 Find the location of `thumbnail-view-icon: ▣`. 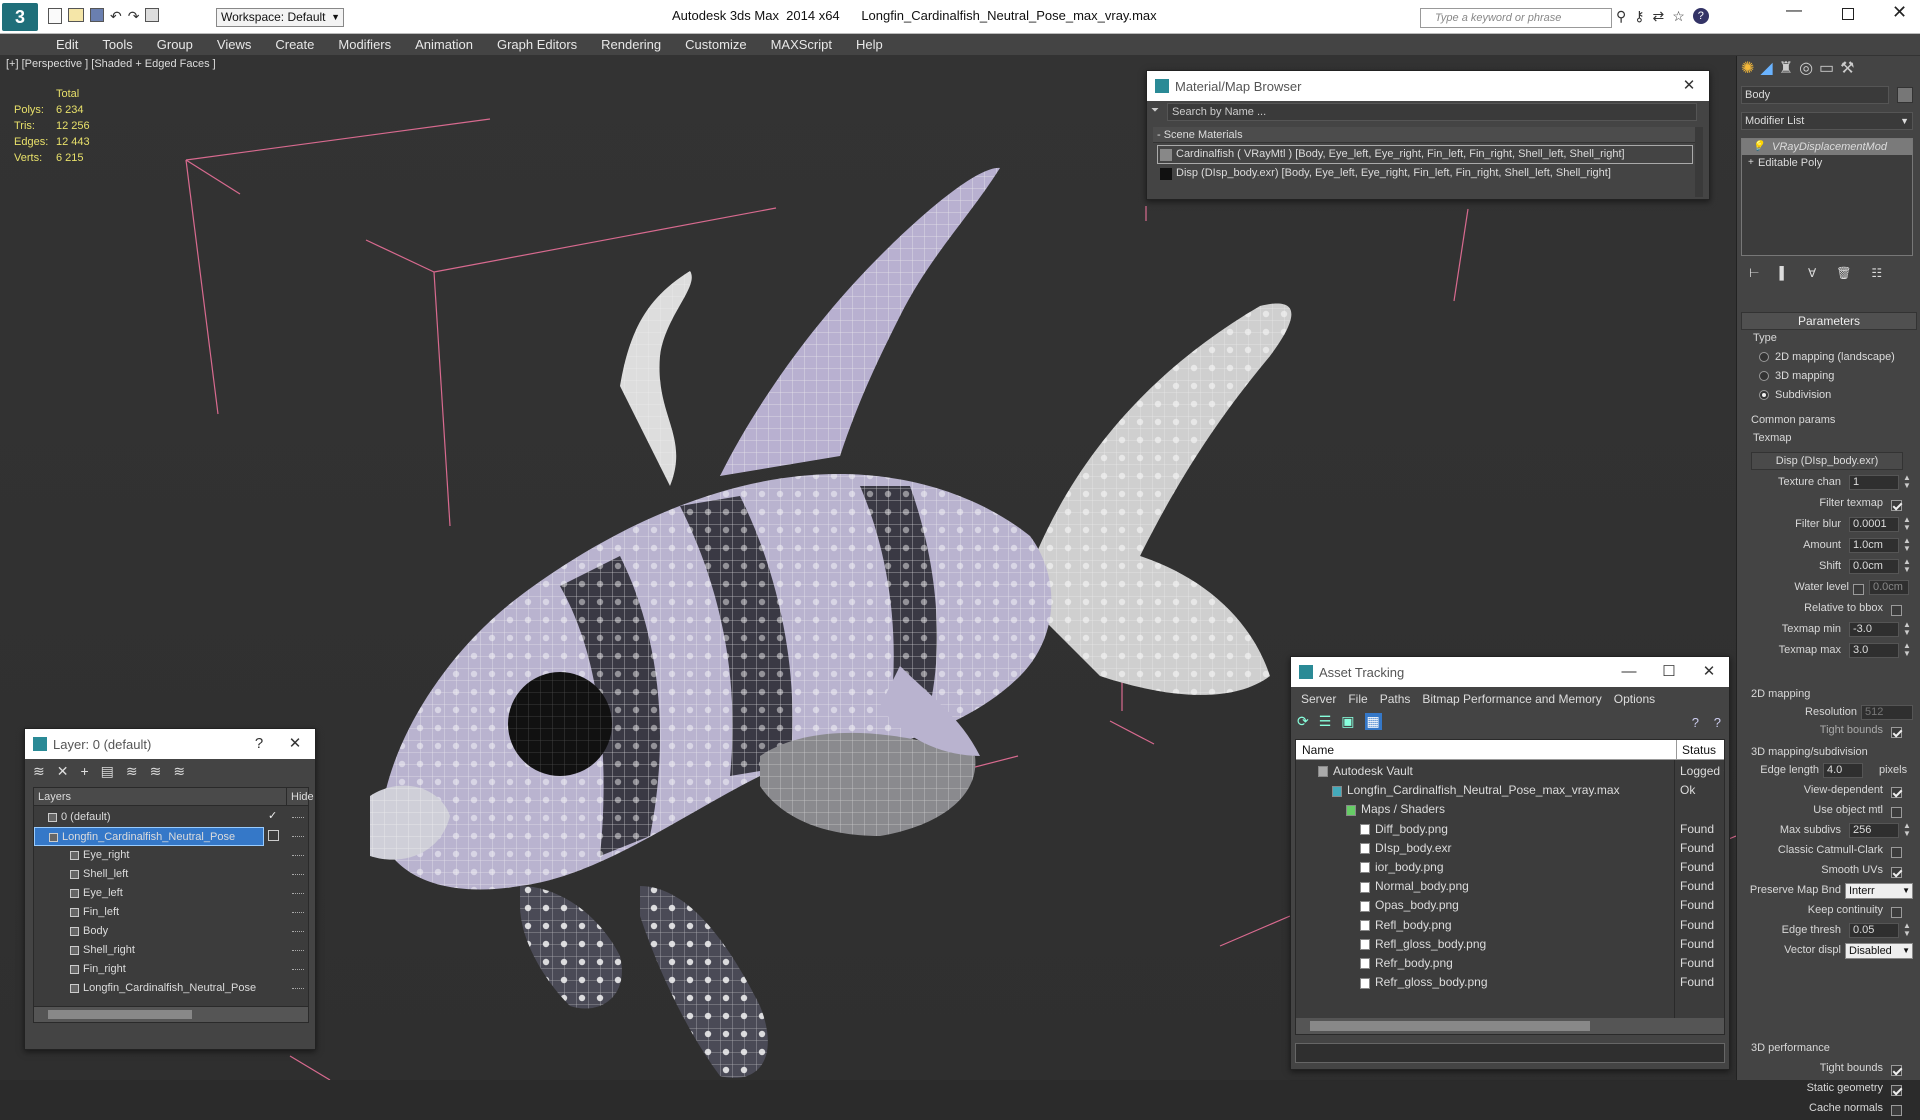

thumbnail-view-icon: ▣ is located at coordinates (1347, 721).